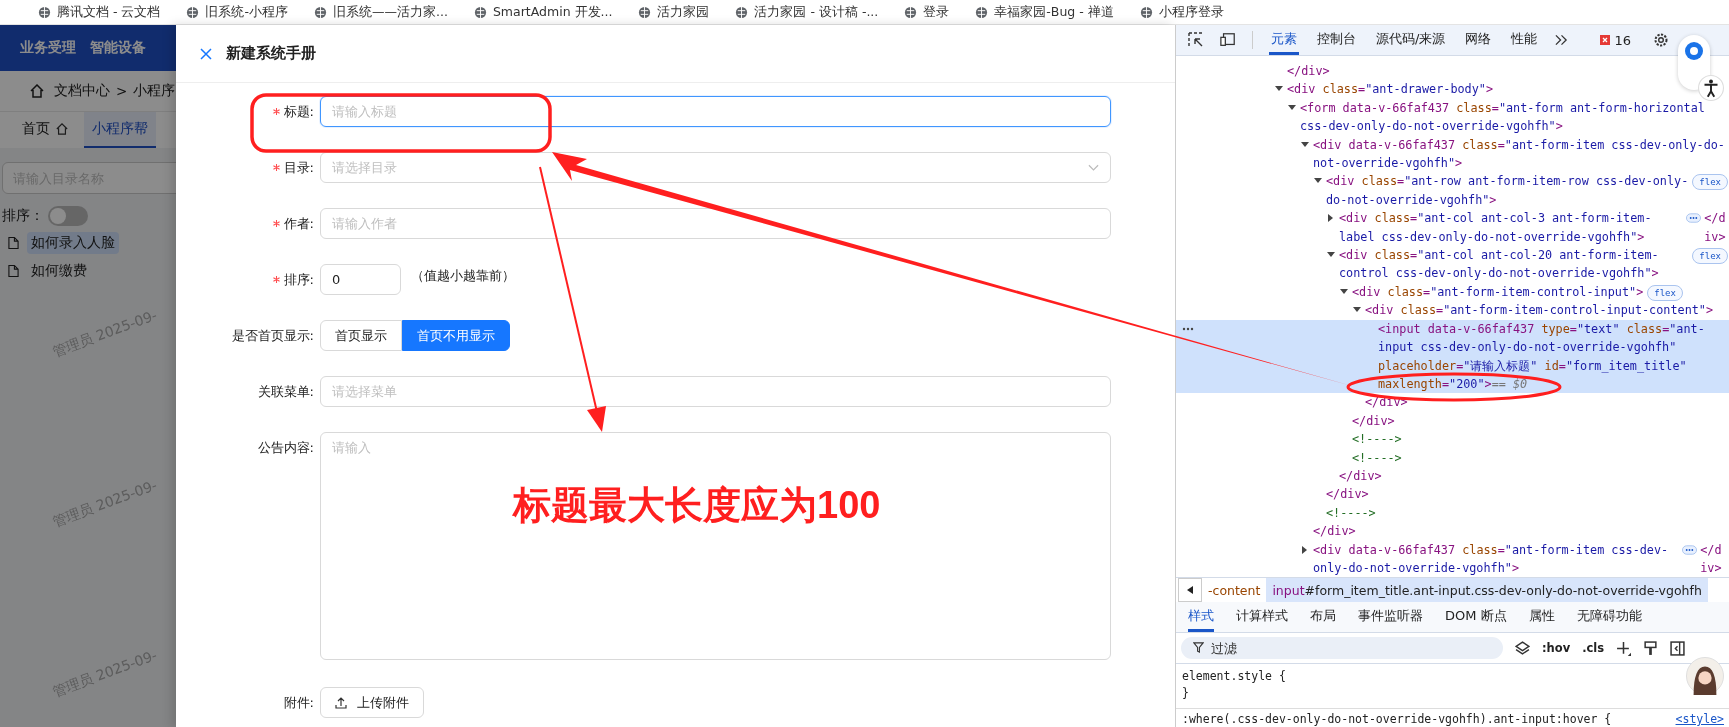  What do you see at coordinates (1323, 617) in the screenshot?
I see `styles-pane-tab: 布局` at bounding box center [1323, 617].